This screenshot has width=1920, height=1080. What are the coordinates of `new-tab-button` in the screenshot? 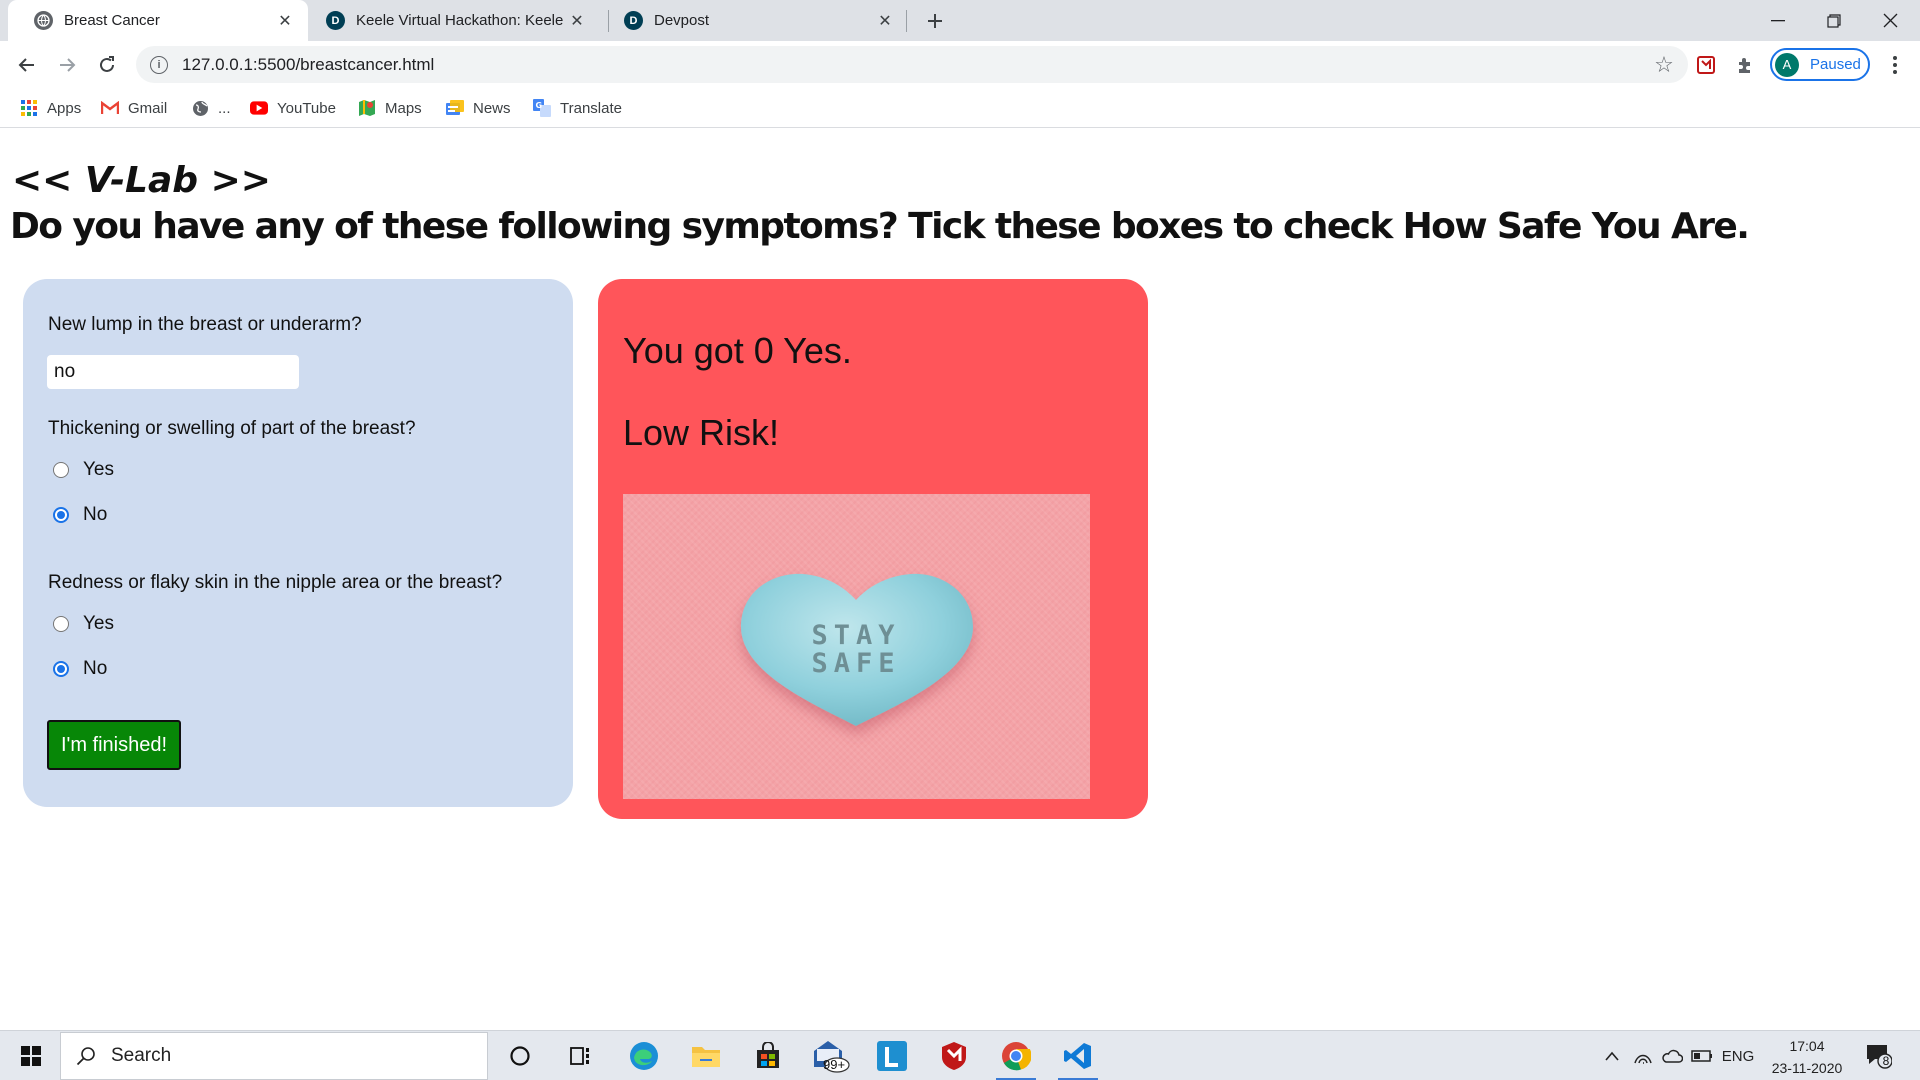 It's located at (935, 21).